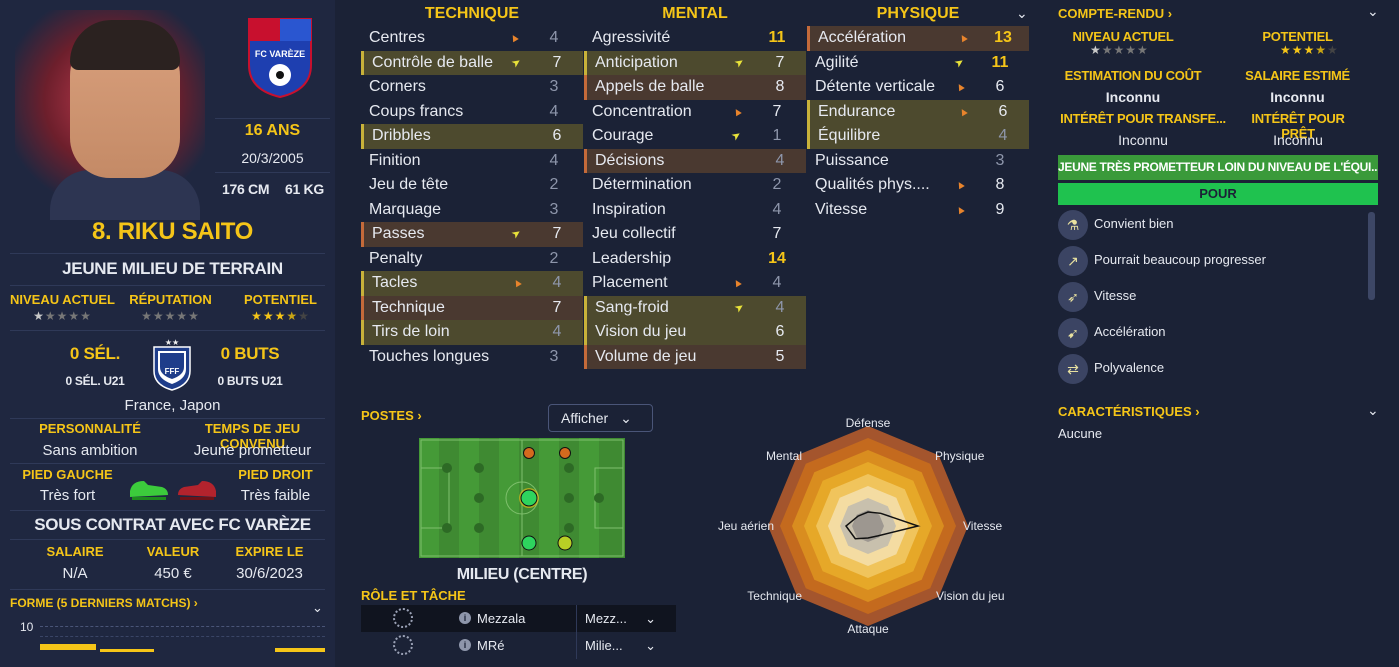  I want to click on attribute-value: 6, so click(1000, 86).